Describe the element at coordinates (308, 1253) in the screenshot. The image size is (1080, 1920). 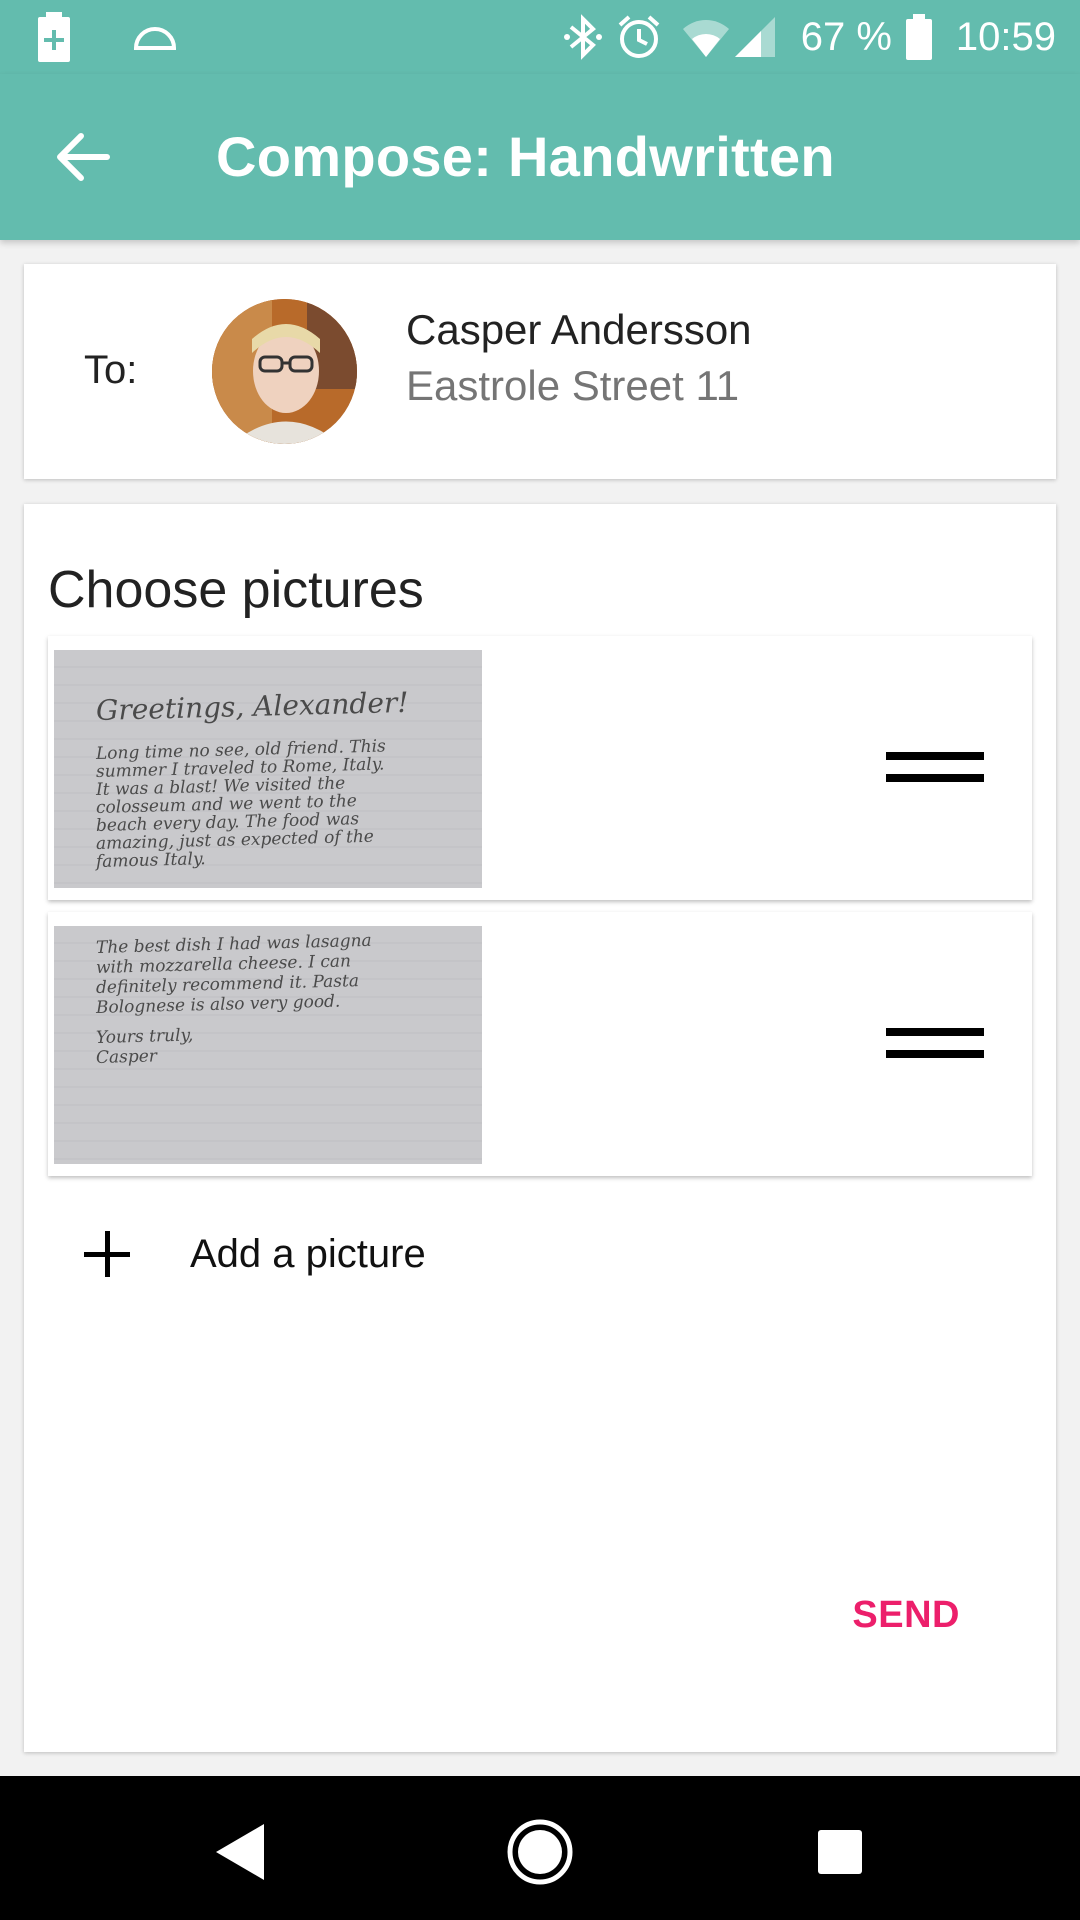
I see `add-picture-label: Add a picture` at that location.